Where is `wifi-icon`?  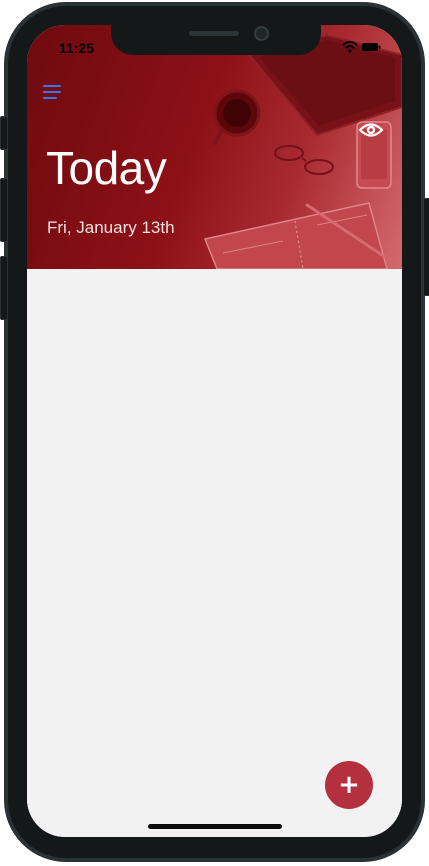
wifi-icon is located at coordinates (350, 47).